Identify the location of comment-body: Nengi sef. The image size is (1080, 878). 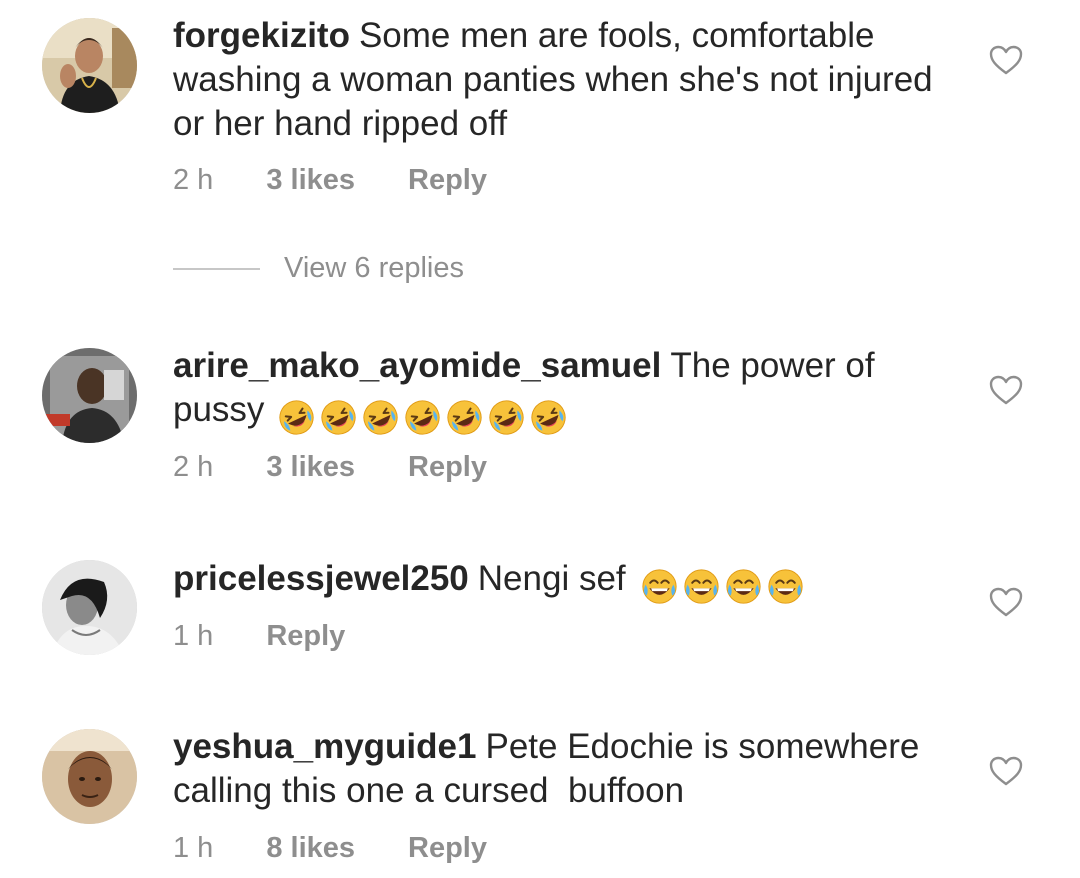
(551, 578).